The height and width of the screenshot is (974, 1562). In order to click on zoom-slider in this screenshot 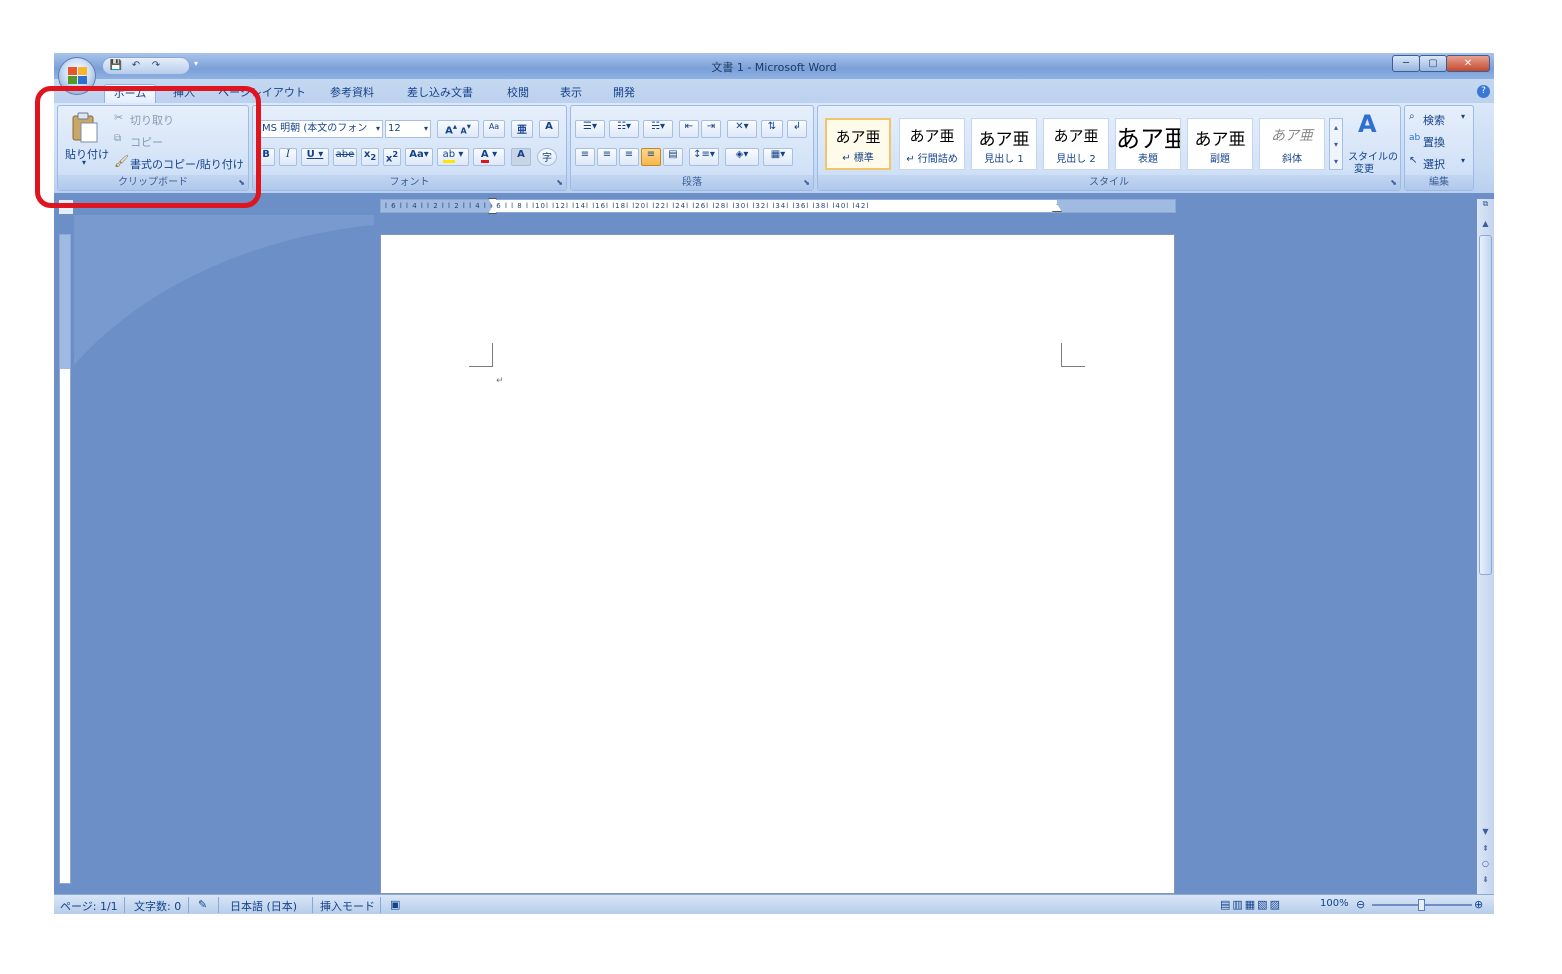, I will do `click(1422, 905)`.